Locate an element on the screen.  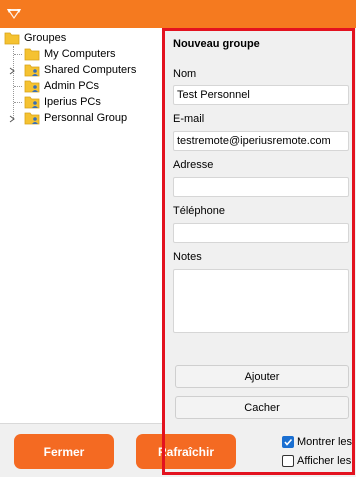
tree-item-personnal-group: Personnal Group is located at coordinates (75, 118).